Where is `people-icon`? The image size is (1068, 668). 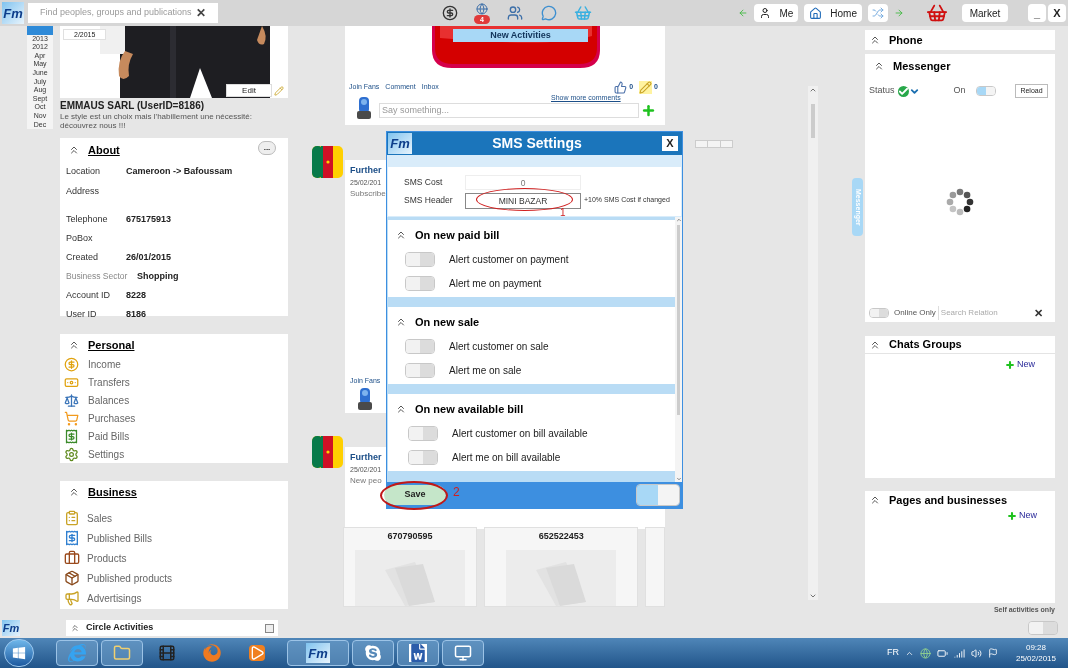 people-icon is located at coordinates (514, 13).